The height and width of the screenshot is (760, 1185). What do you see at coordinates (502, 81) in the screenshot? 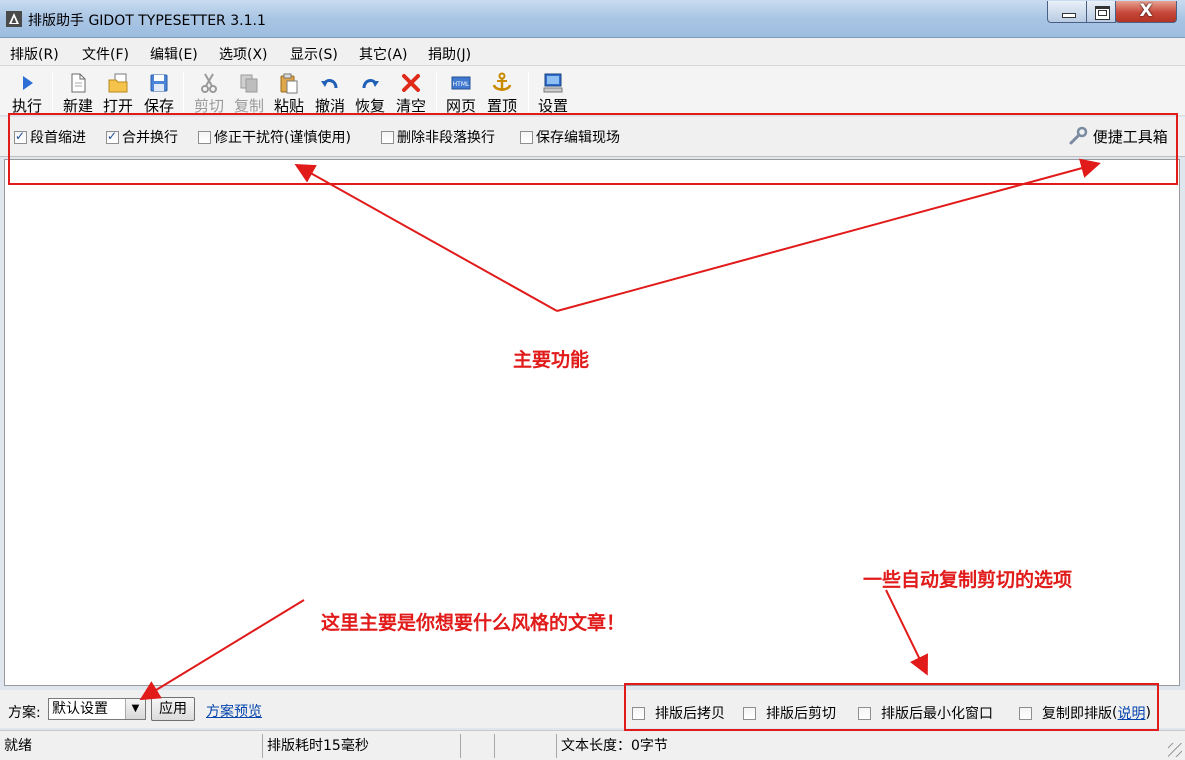
I see `anchor-icon` at bounding box center [502, 81].